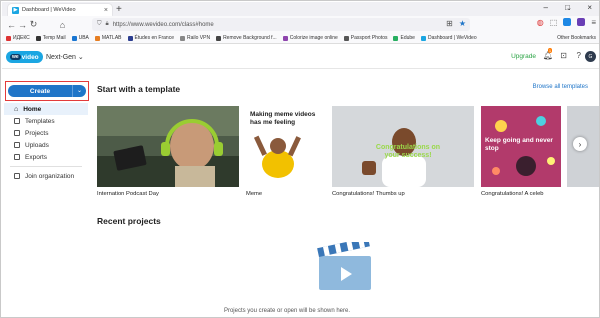 Image resolution: width=600 pixels, height=318 pixels. Describe the element at coordinates (567, 22) in the screenshot. I see `extension-blue-icon` at that location.